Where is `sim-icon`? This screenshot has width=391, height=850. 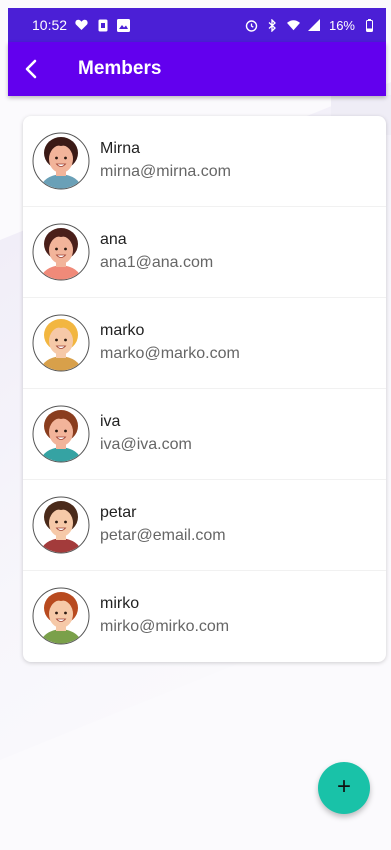
sim-icon is located at coordinates (102, 25).